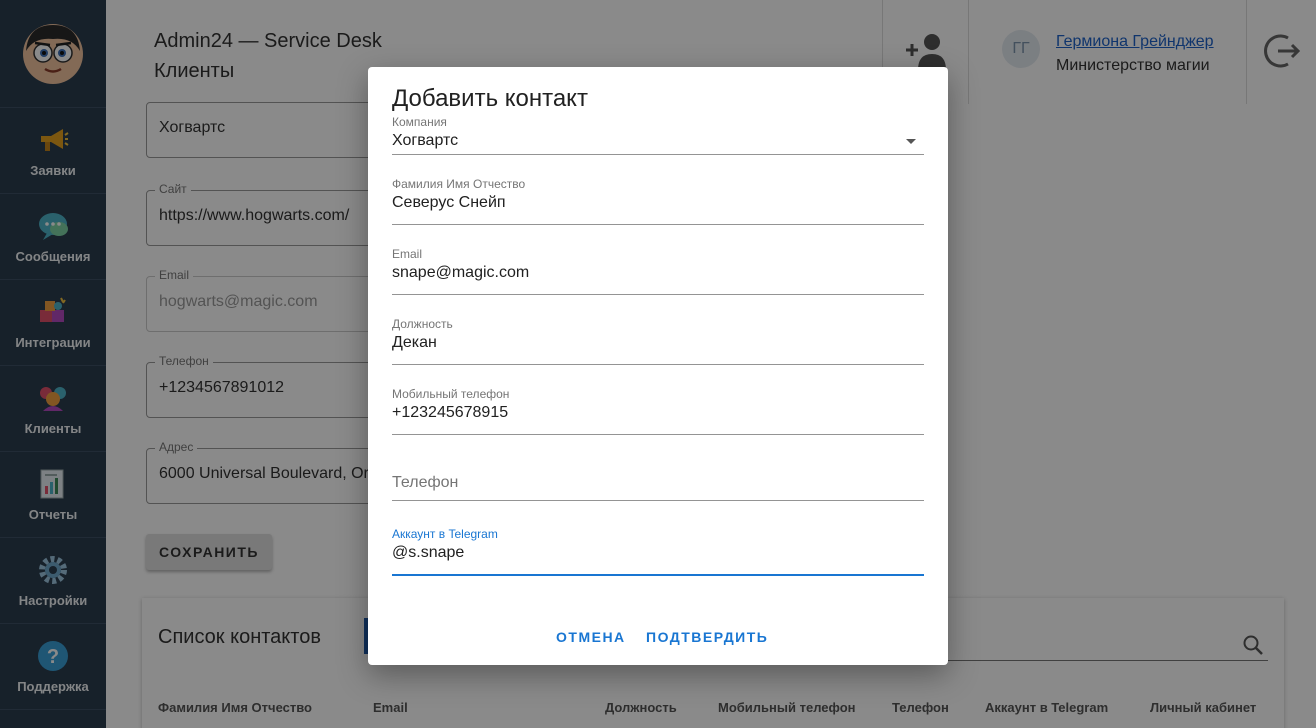 This screenshot has height=728, width=1316. I want to click on field-value: snape@magic.com, so click(658, 278).